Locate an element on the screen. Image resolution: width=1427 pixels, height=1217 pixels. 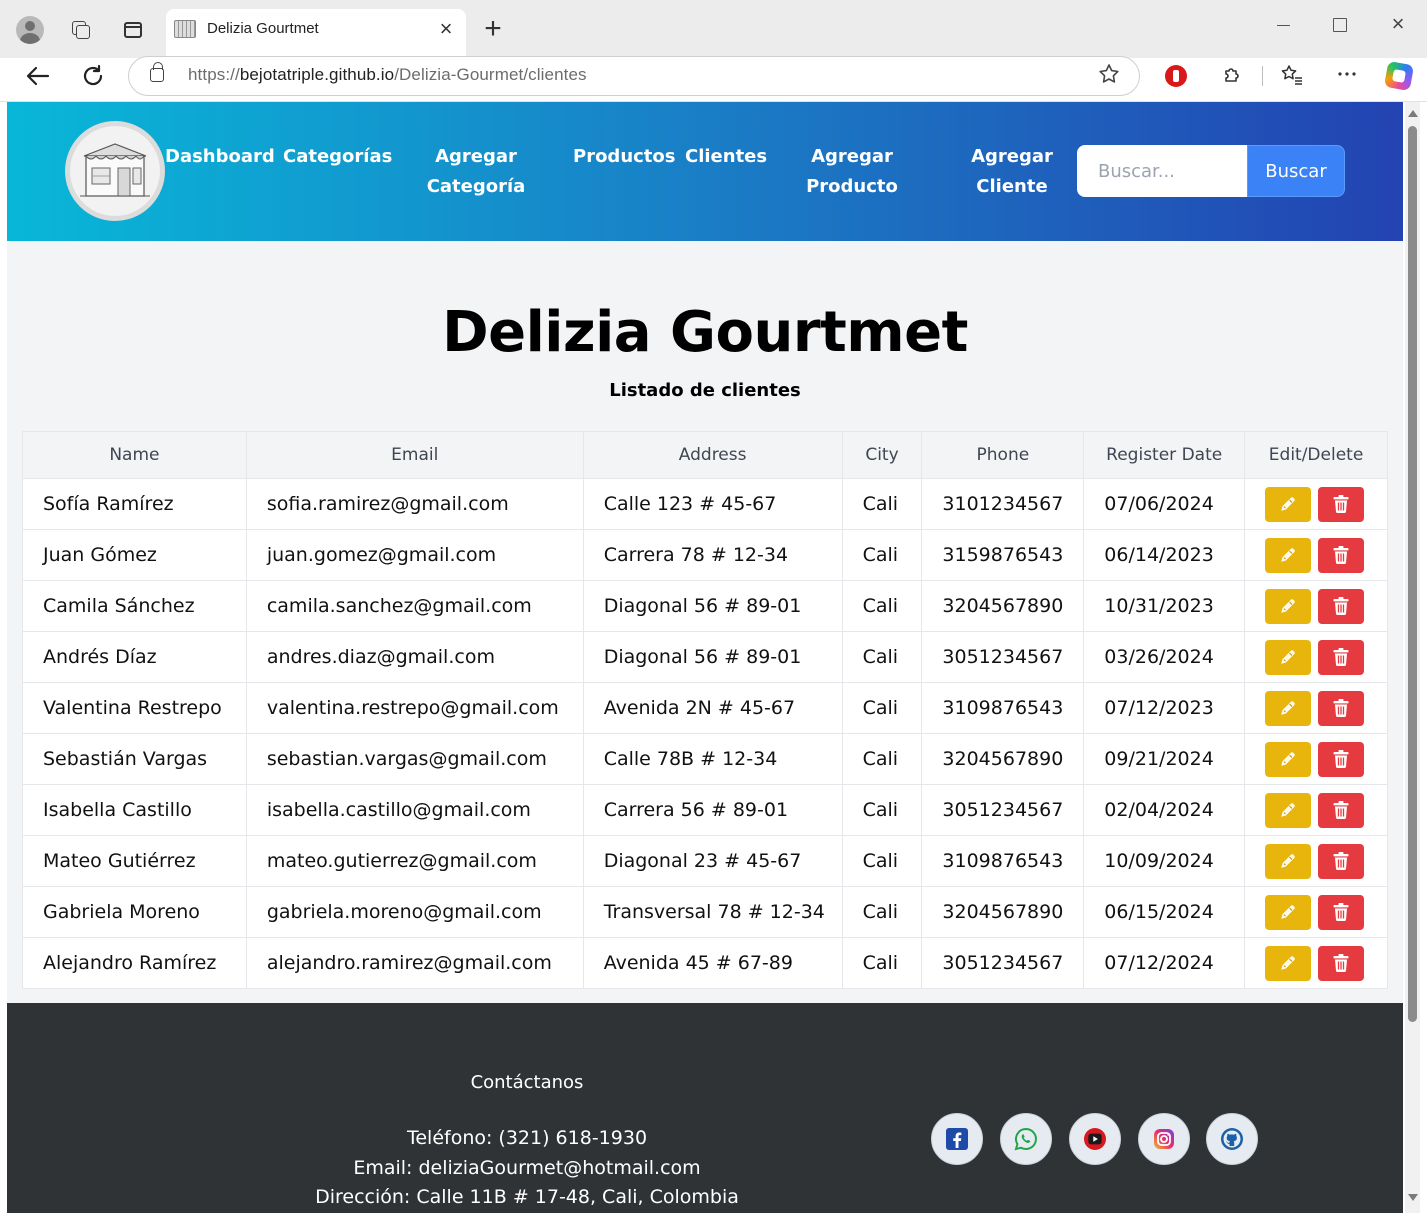
search-button: Buscar is located at coordinates (1296, 171).